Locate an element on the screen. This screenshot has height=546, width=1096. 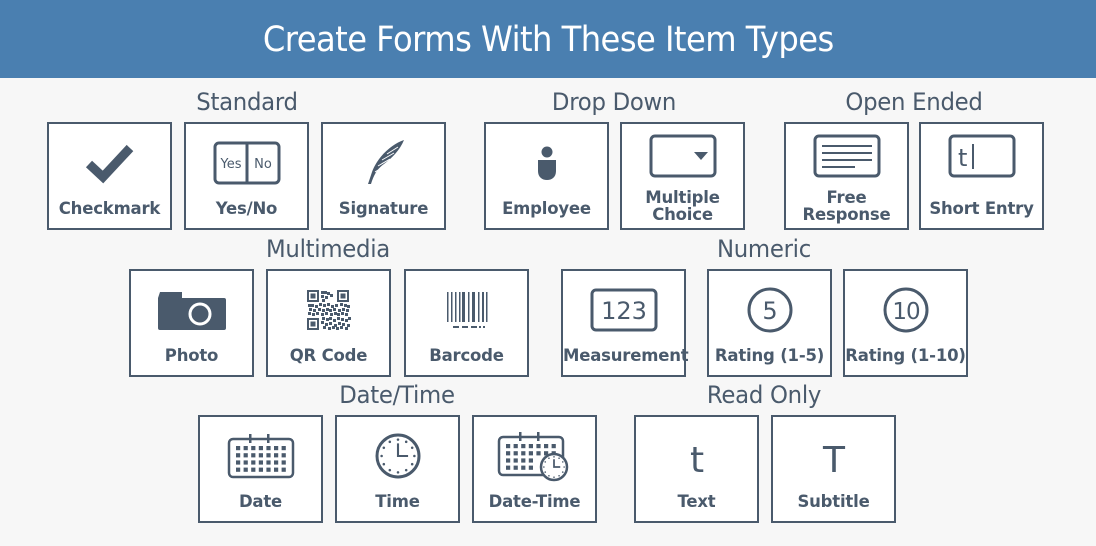
rating-circle-icon: 10 is located at coordinates (905, 310).